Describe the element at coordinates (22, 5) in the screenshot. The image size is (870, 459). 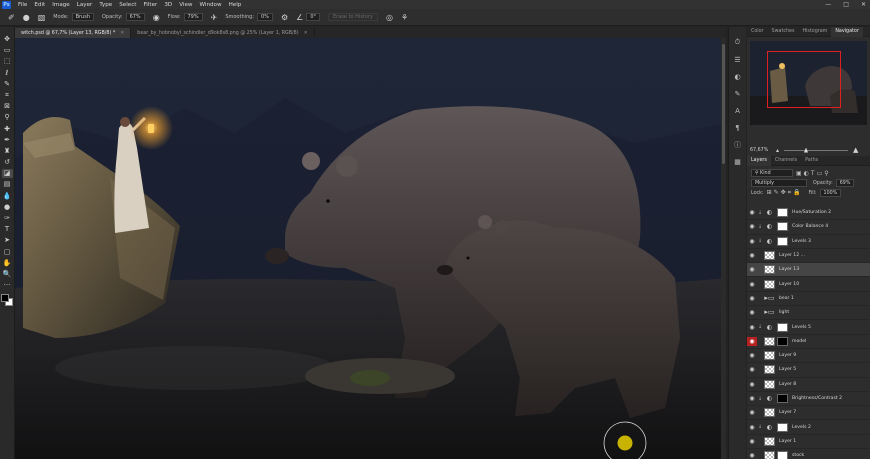
I see `menu-file: File` at that location.